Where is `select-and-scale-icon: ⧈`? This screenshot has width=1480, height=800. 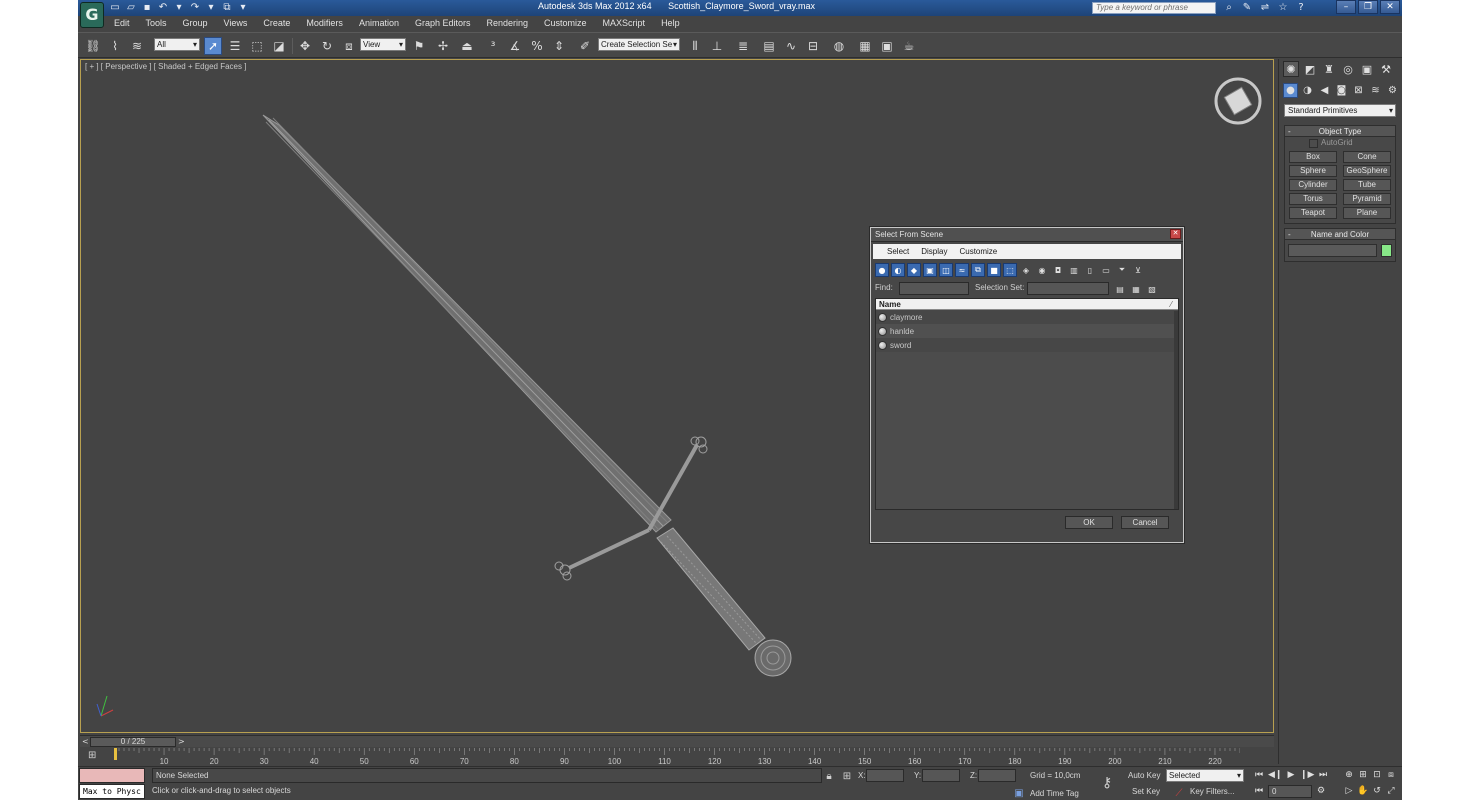 select-and-scale-icon: ⧈ is located at coordinates (349, 46).